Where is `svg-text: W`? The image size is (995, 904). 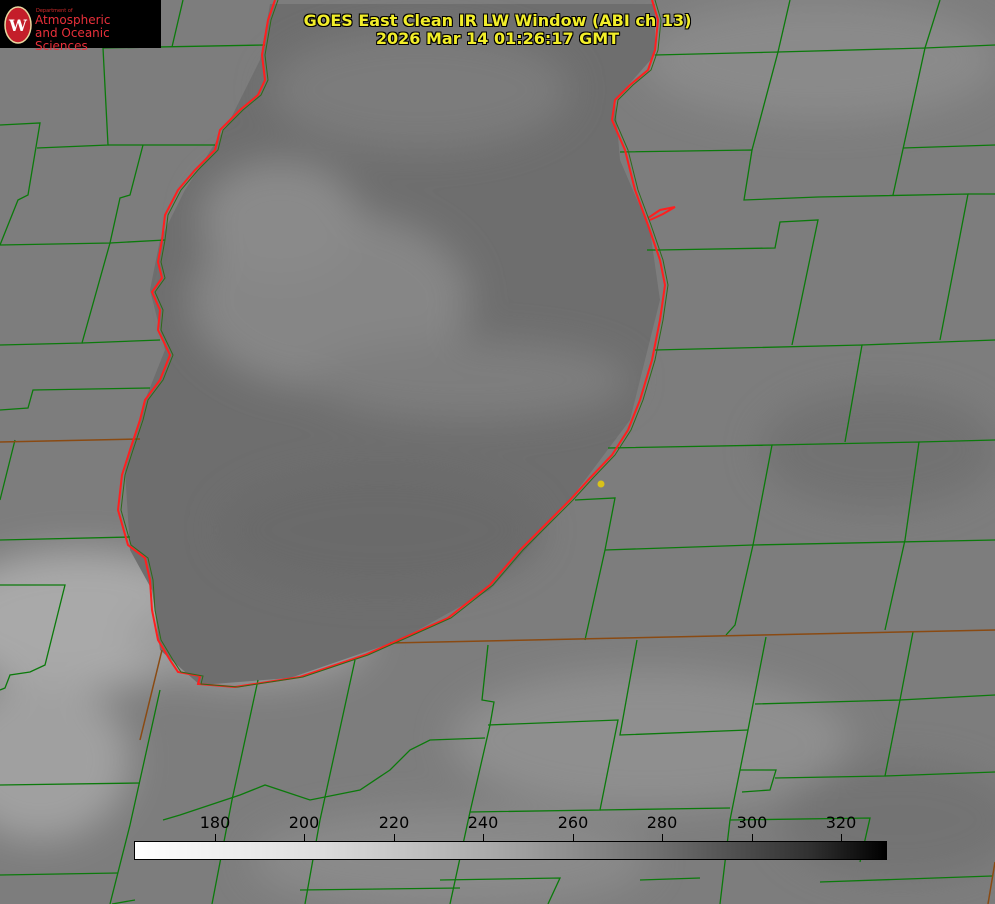
svg-text: W is located at coordinates (18, 25).